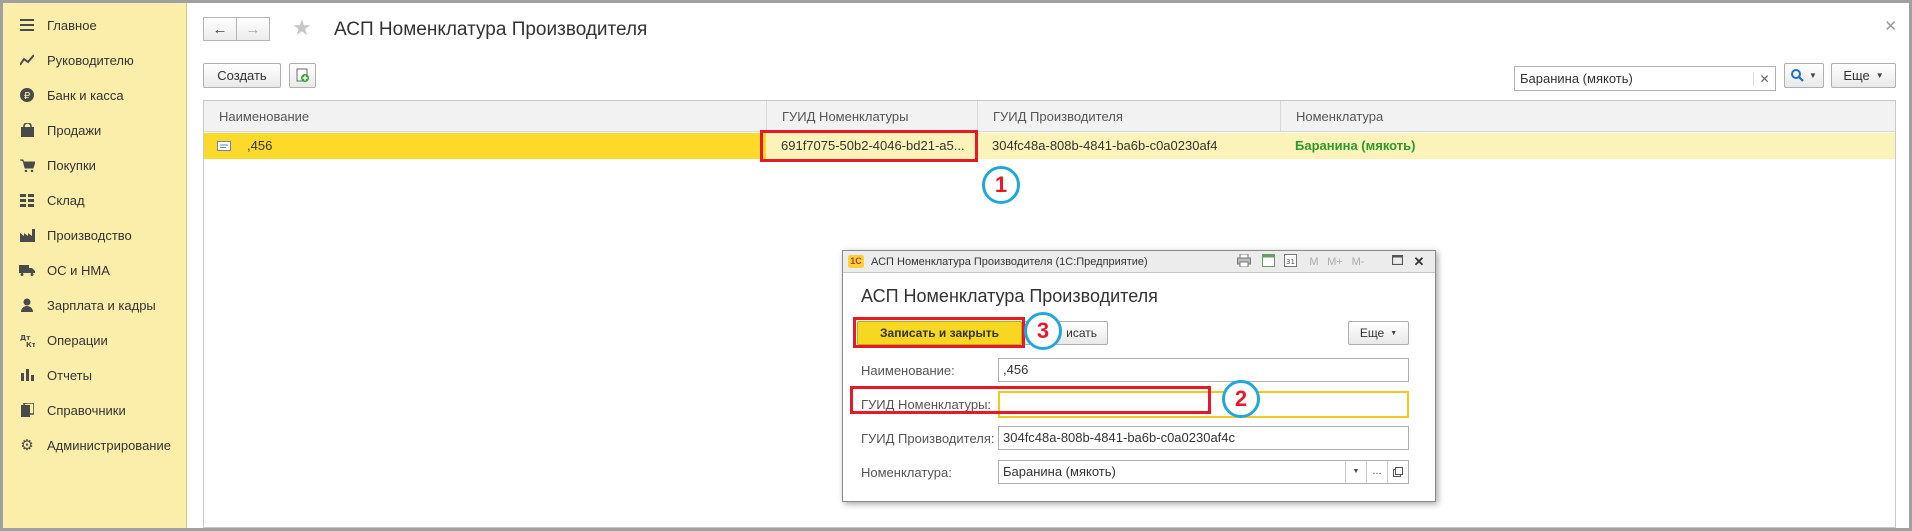 The image size is (1912, 531). What do you see at coordinates (1203, 370) in the screenshot?
I see `name-field: ,456` at bounding box center [1203, 370].